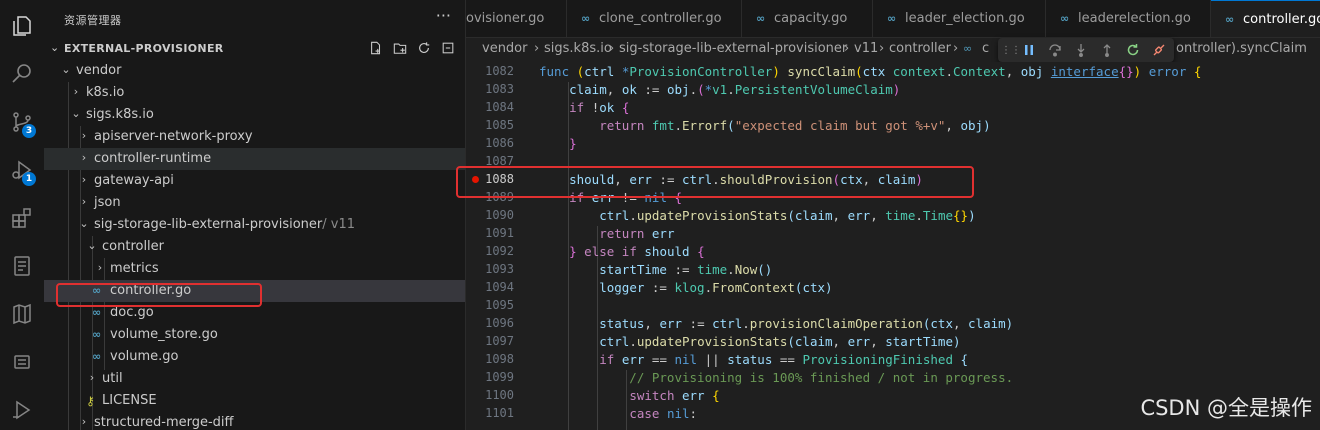 This screenshot has height=430, width=1320. Describe the element at coordinates (376, 48) in the screenshot. I see `new-file-icon` at that location.